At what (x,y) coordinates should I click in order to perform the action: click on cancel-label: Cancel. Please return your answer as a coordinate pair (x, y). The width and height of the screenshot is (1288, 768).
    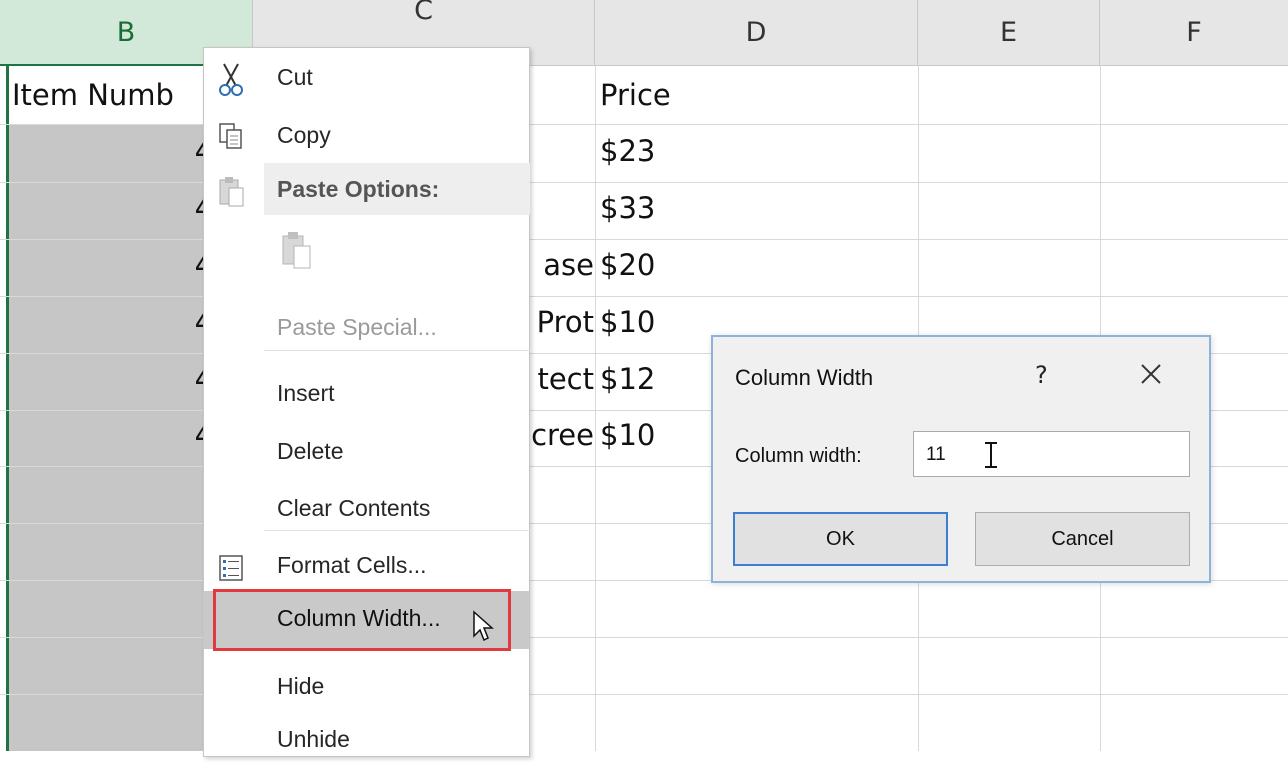
    Looking at the image, I should click on (1082, 538).